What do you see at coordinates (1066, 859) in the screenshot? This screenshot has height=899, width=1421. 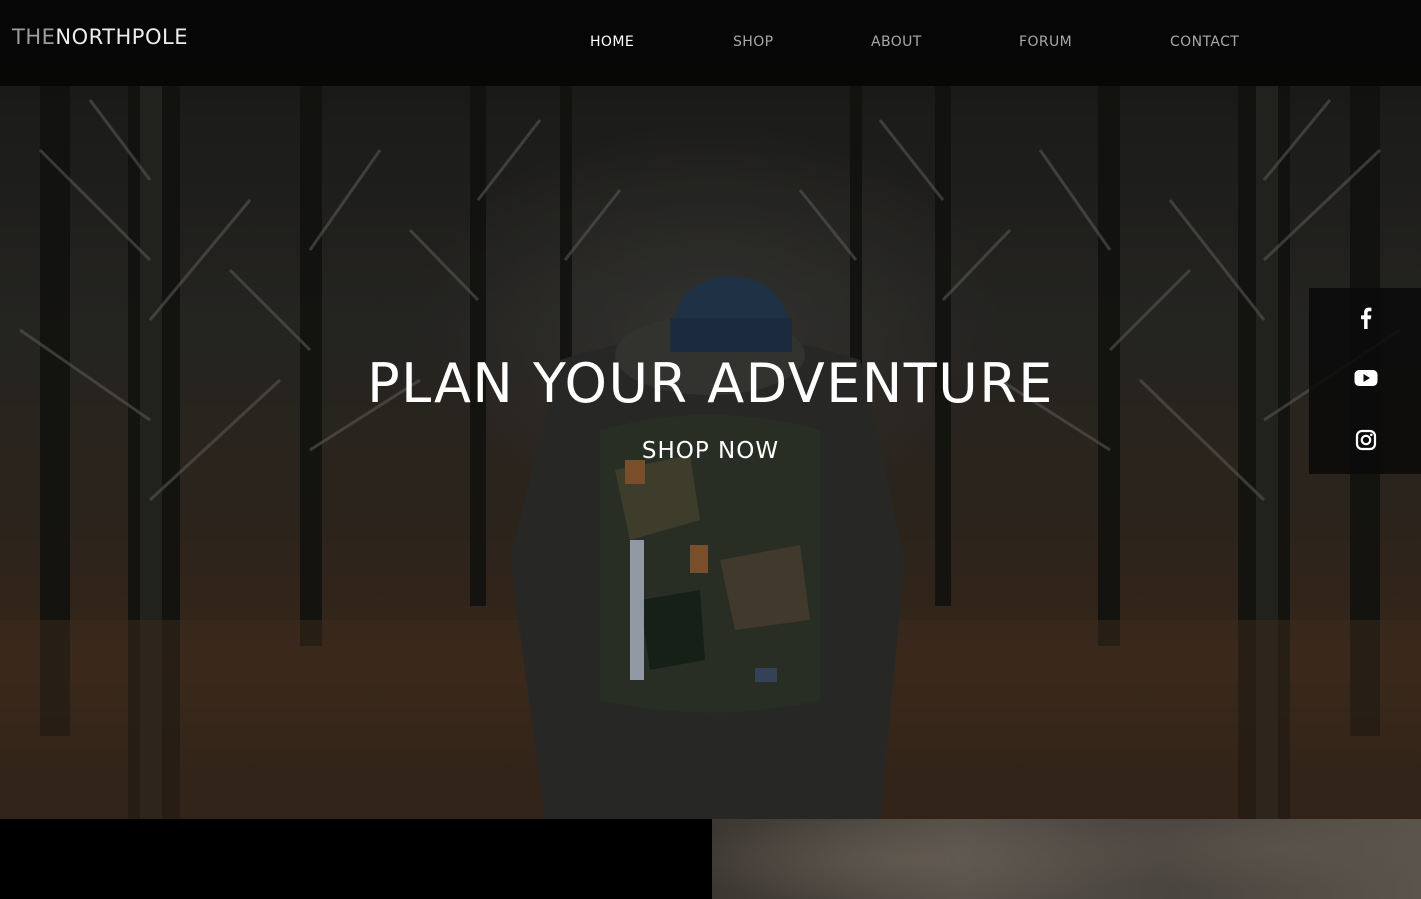 I see `bottom-panel-right-image` at bounding box center [1066, 859].